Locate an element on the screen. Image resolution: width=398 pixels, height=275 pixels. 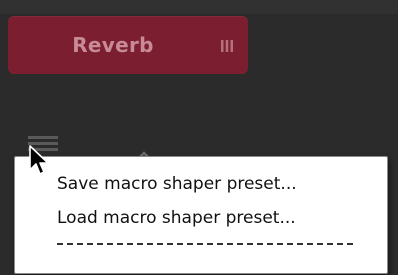
caret-up-icon is located at coordinates (144, 153).